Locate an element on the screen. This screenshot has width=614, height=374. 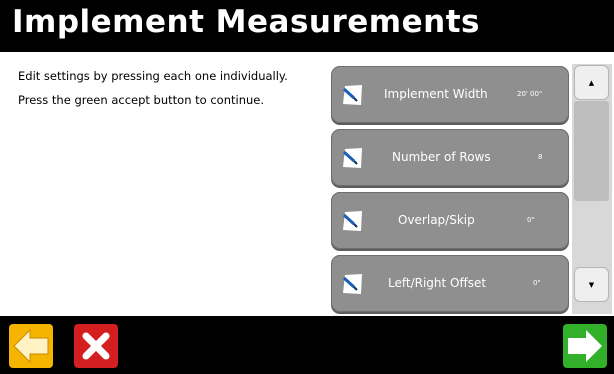
scroll-up-icon: ▲ is located at coordinates (591, 82).